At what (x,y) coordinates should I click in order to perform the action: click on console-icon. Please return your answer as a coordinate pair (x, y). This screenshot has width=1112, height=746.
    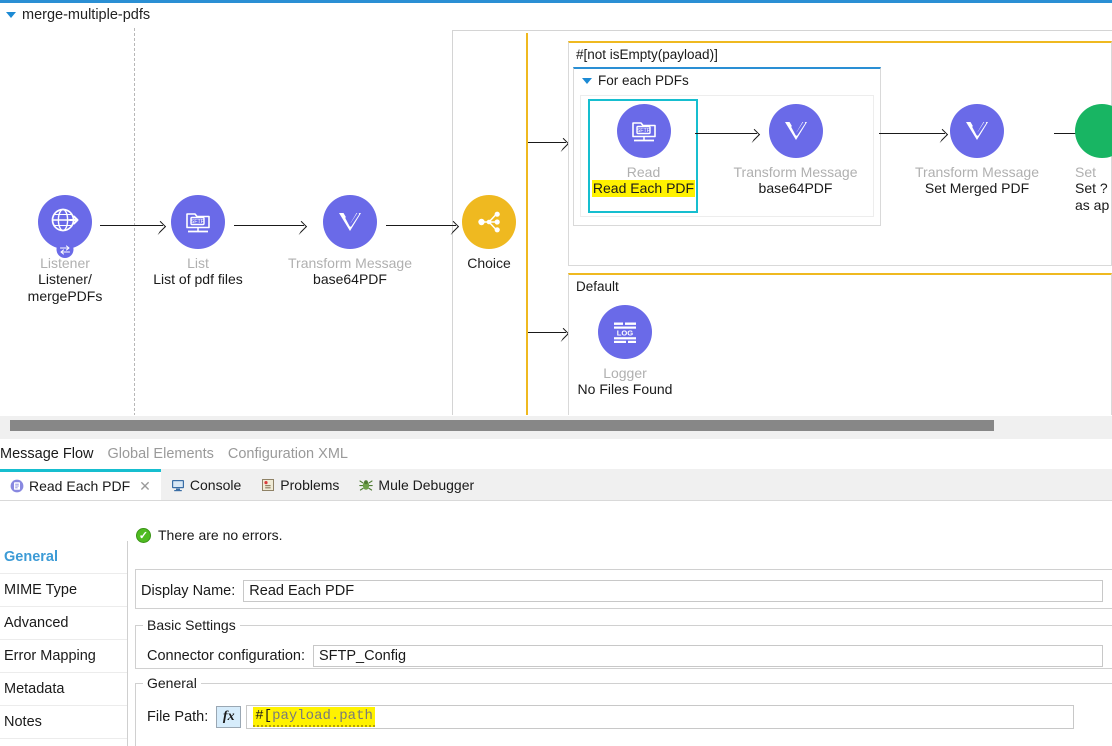
    Looking at the image, I should click on (178, 485).